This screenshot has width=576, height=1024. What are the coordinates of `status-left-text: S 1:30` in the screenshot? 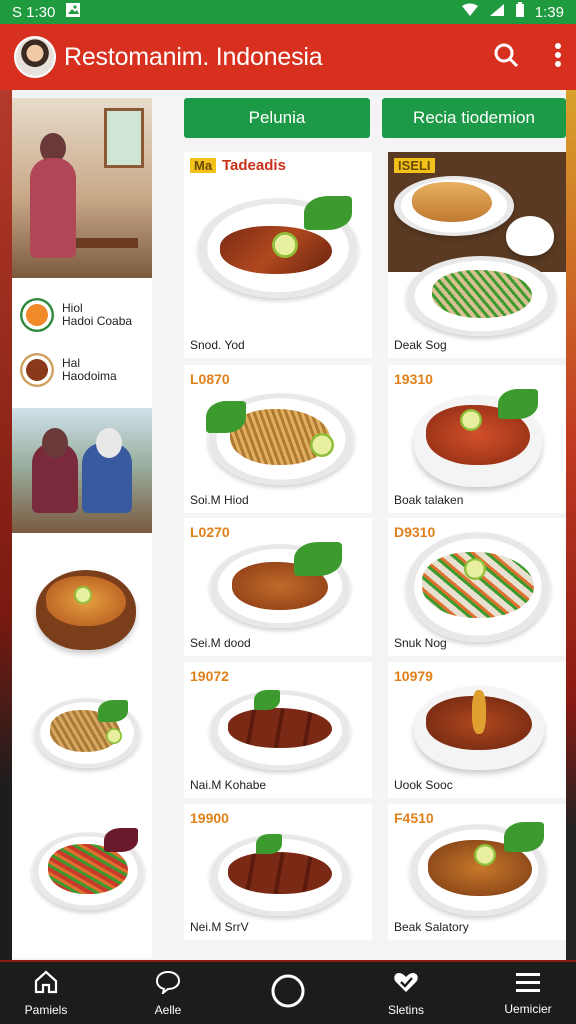 It's located at (34, 12).